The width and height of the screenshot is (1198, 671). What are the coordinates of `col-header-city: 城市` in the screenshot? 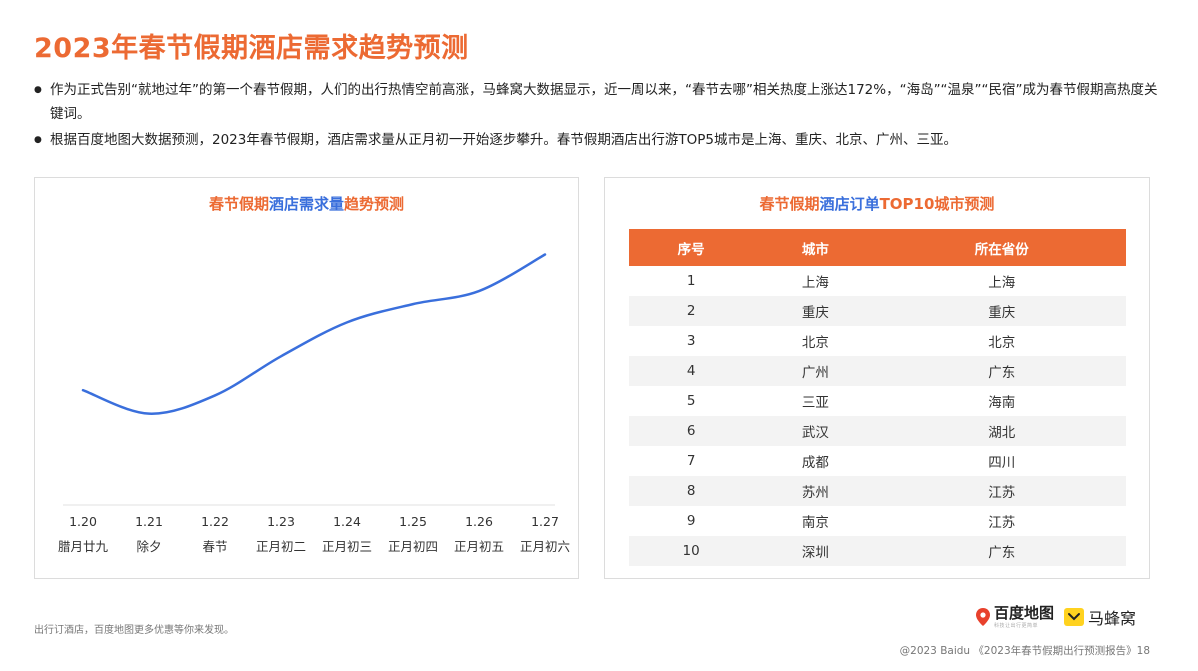 It's located at (815, 247).